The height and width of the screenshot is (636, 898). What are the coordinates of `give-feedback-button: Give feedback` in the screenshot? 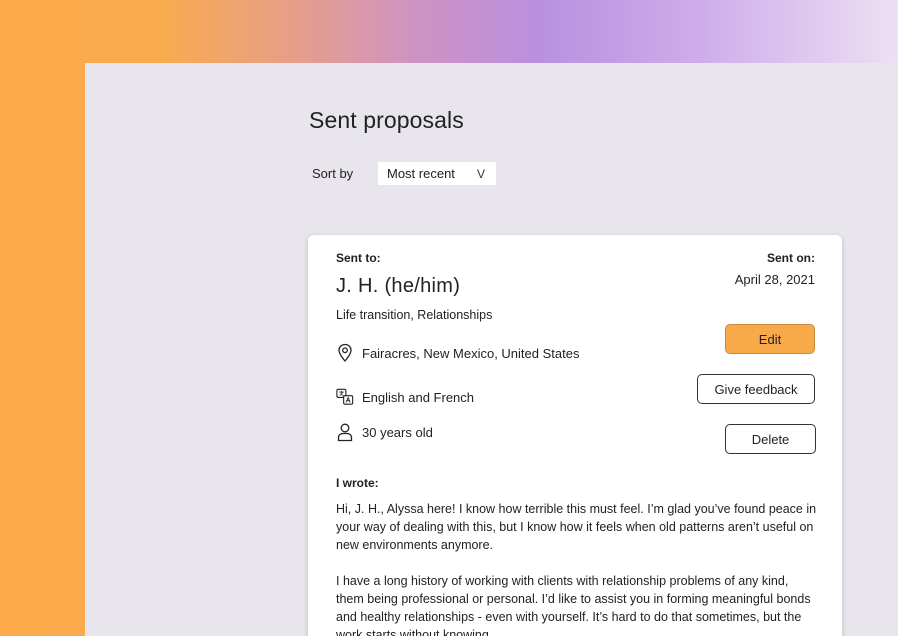 It's located at (756, 389).